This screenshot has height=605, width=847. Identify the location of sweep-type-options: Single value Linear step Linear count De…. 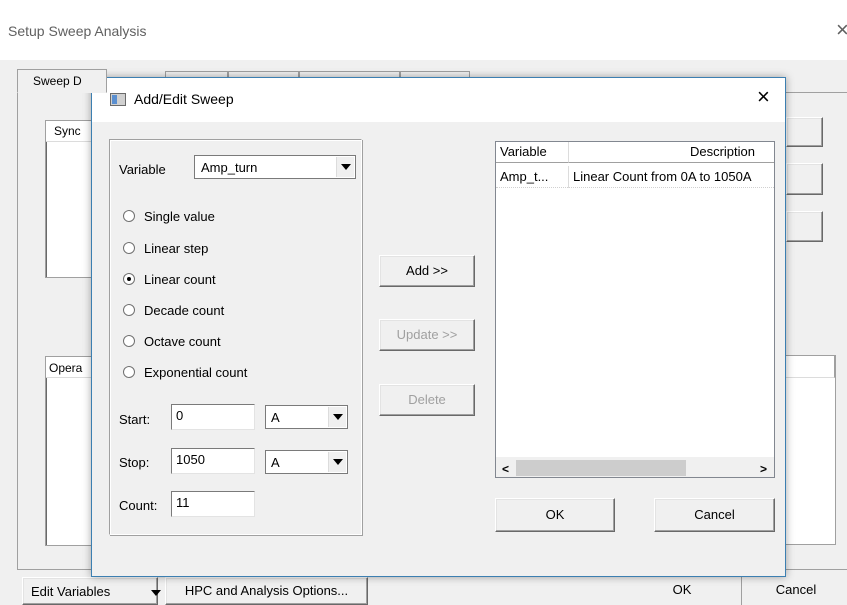
(223, 294).